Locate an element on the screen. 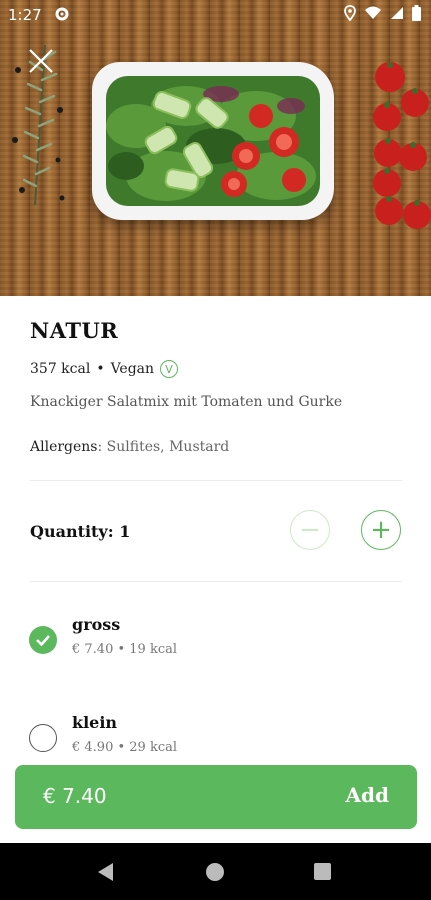 The width and height of the screenshot is (431, 900). allergens-value: : Sulfites, Mustard is located at coordinates (163, 447).